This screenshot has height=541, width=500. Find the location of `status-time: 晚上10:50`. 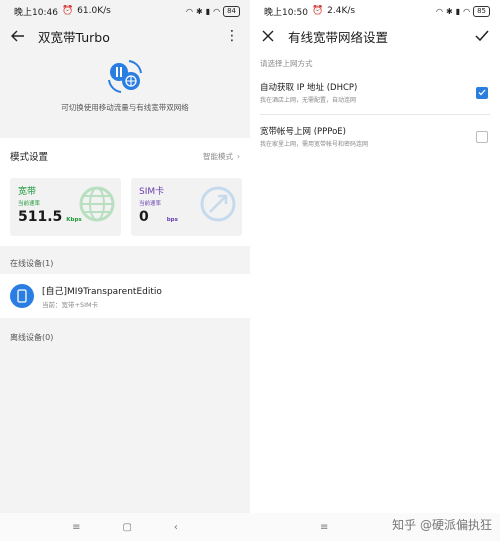

status-time: 晚上10:50 is located at coordinates (286, 12).